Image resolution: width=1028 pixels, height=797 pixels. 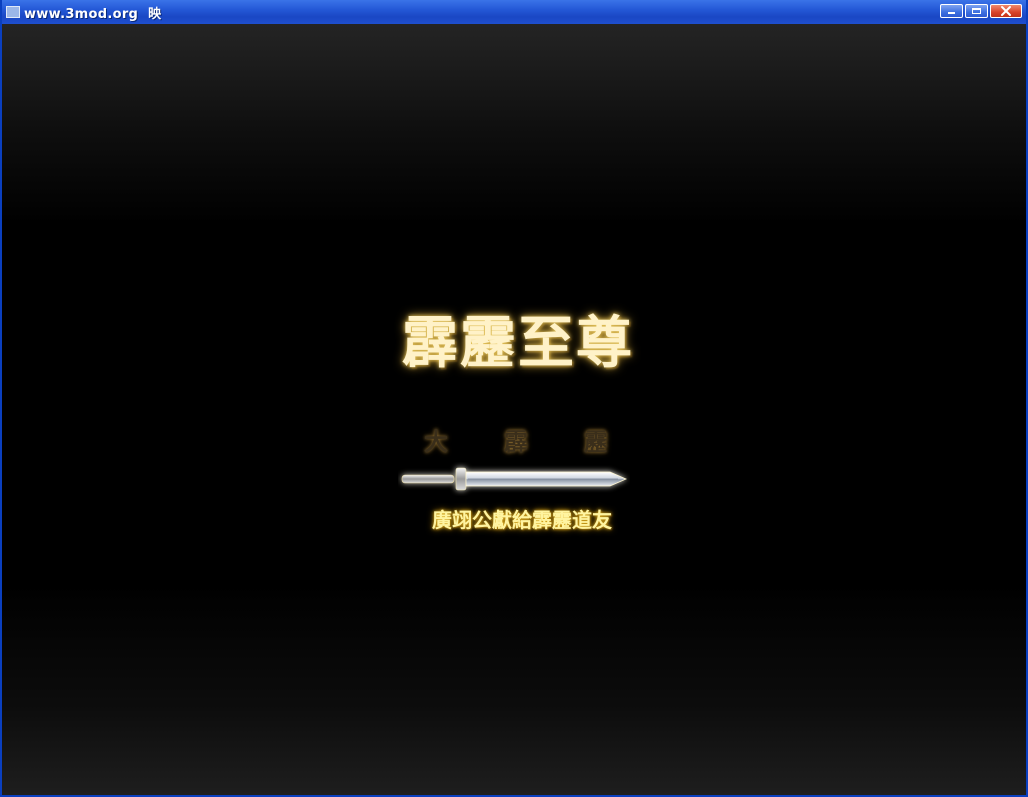 What do you see at coordinates (81, 14) in the screenshot?
I see `window-title-site: www.3mod.org` at bounding box center [81, 14].